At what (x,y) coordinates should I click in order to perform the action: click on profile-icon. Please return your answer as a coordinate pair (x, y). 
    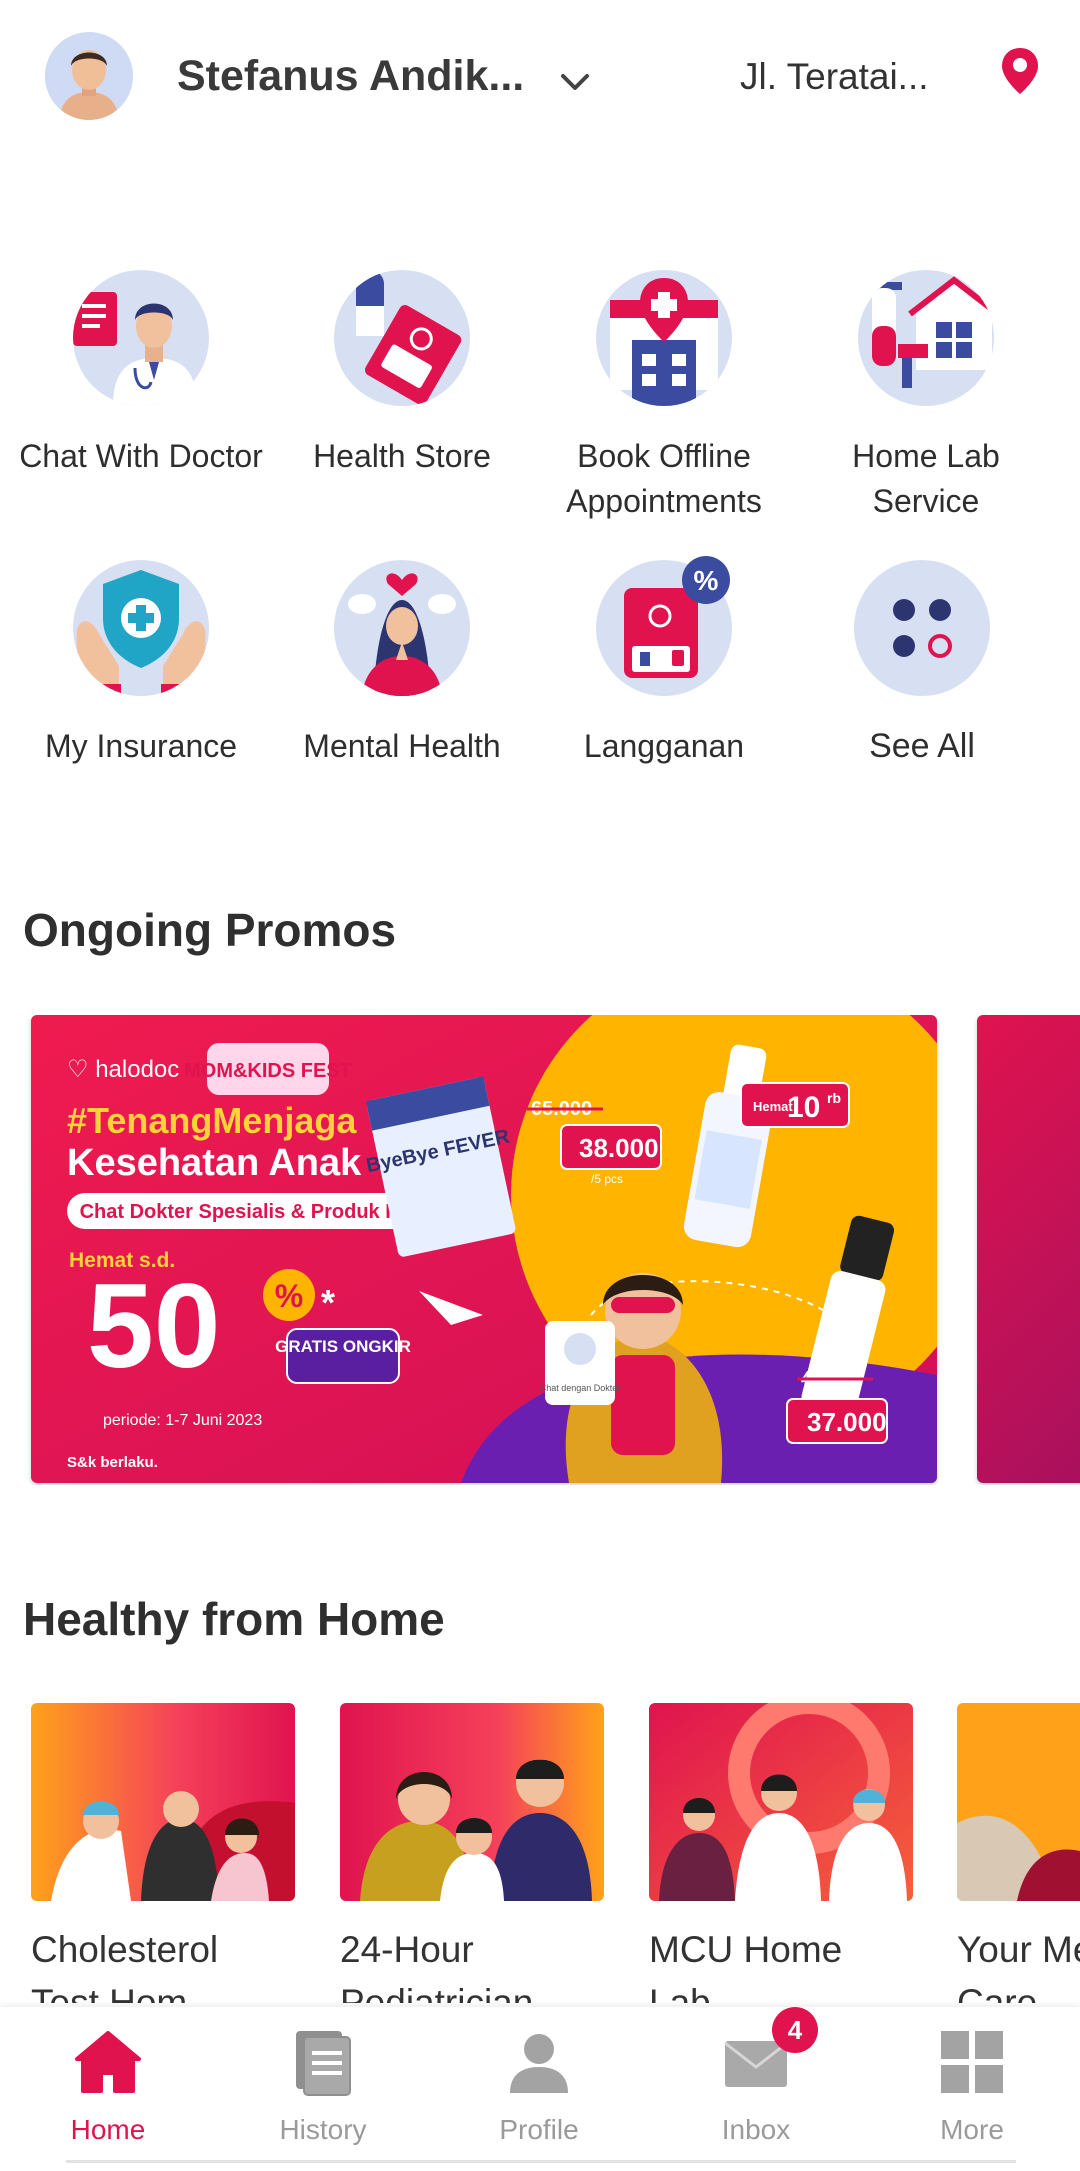
    Looking at the image, I should click on (539, 2063).